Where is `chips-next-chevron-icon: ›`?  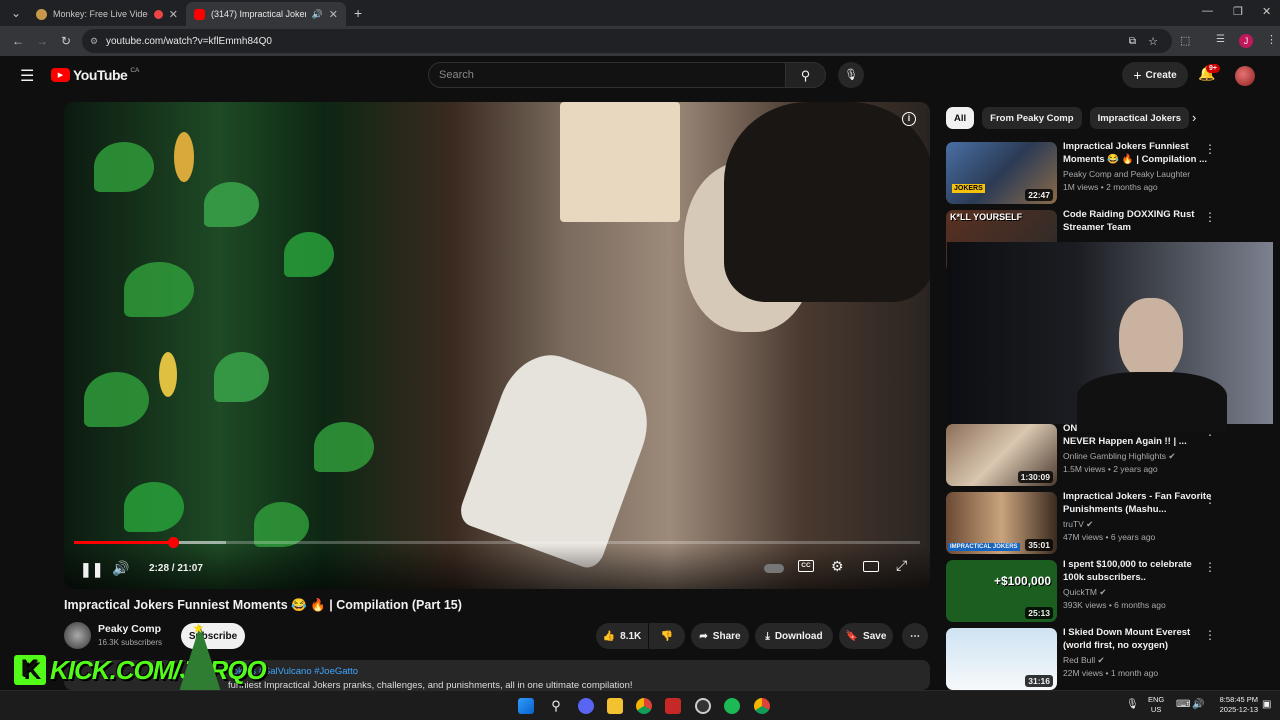
chips-next-chevron-icon: › is located at coordinates (1194, 117).